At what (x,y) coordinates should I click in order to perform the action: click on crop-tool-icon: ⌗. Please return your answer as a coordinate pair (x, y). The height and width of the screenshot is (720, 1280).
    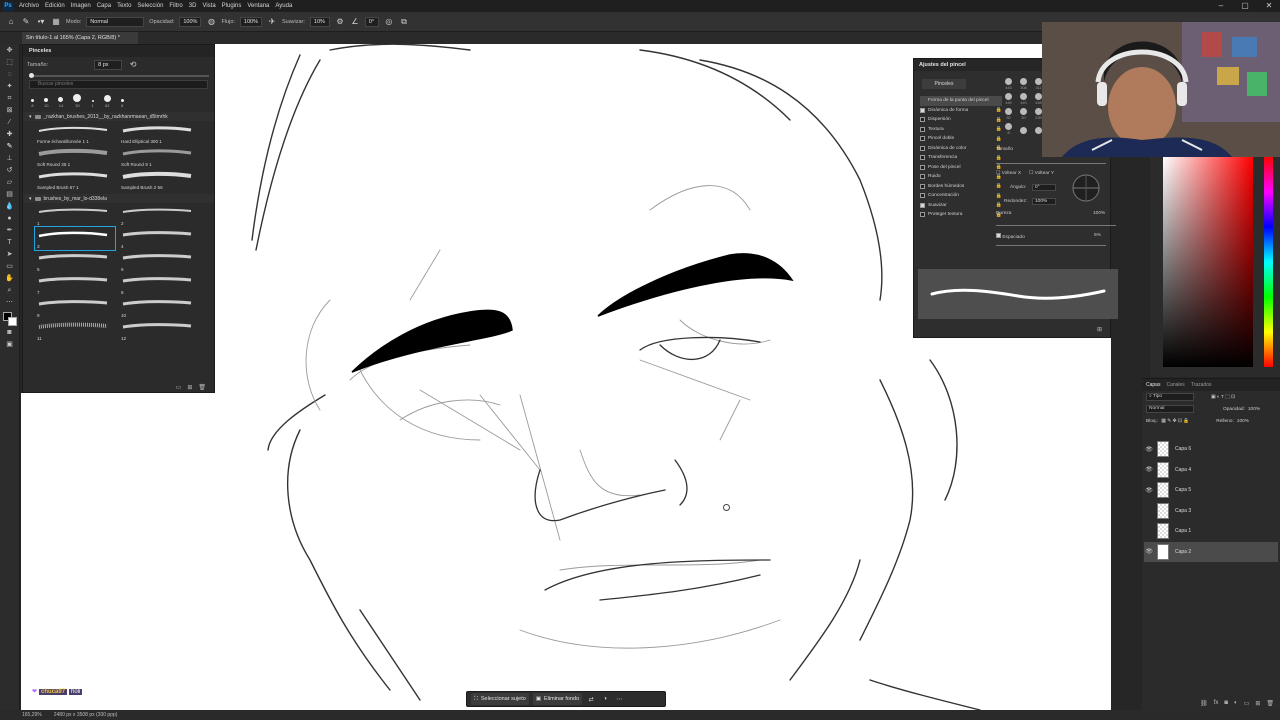
    Looking at the image, I should click on (10, 99).